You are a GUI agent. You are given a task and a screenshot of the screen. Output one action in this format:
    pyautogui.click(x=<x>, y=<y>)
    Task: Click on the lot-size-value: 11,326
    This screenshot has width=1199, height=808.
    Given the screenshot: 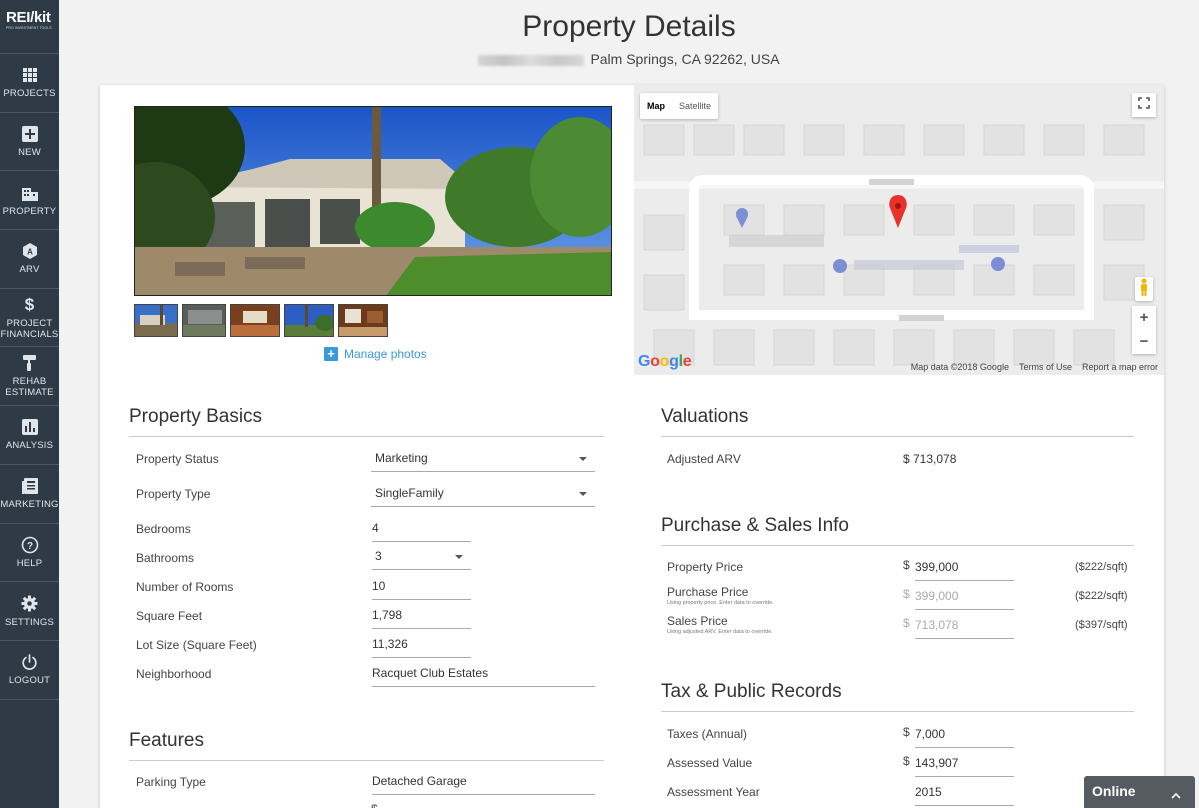 What is the action you would take?
    pyautogui.click(x=390, y=644)
    